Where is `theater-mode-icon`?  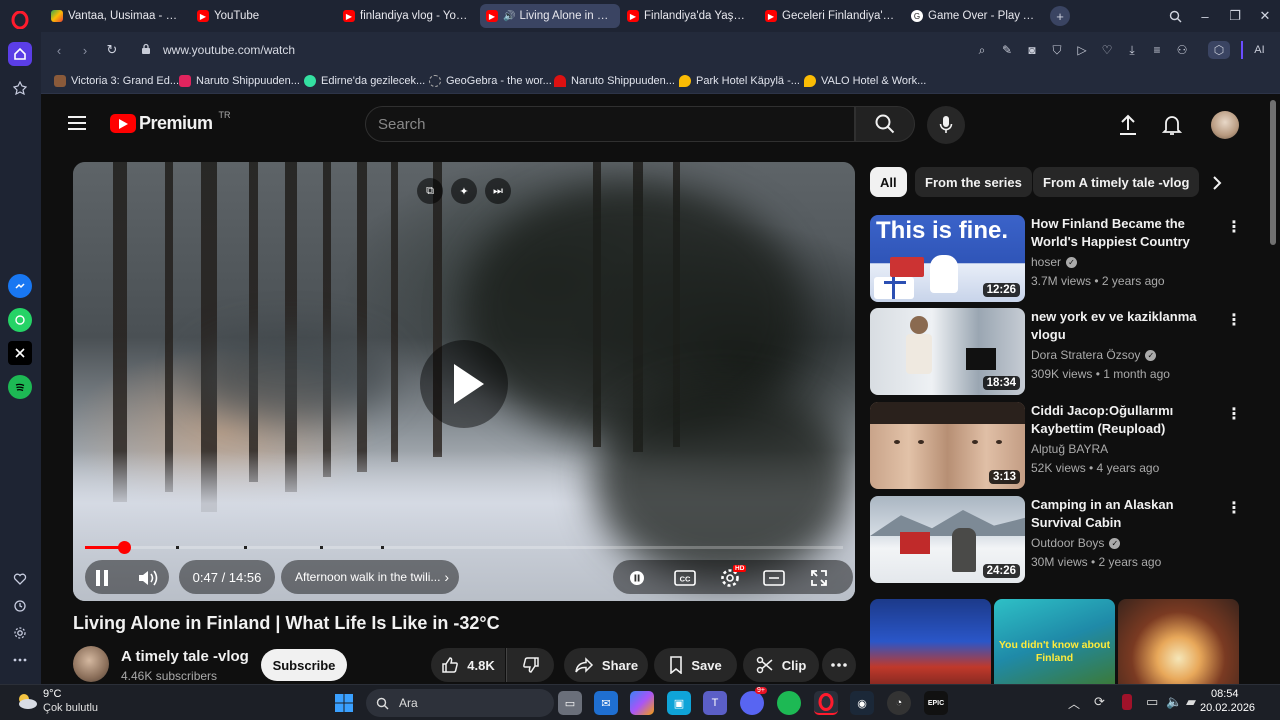 theater-mode-icon is located at coordinates (774, 578).